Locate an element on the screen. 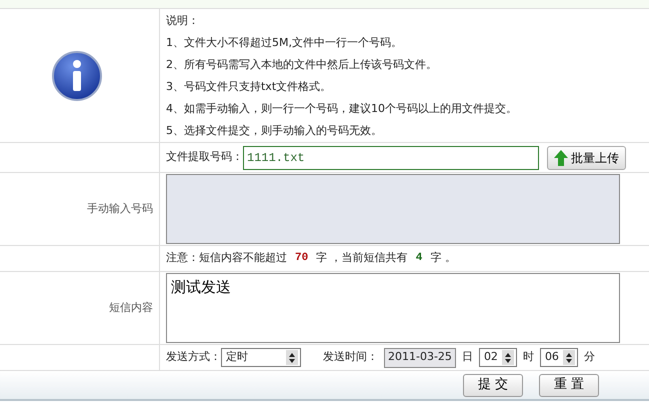 The image size is (649, 413). instruction-text: 2、所有号码需写入本地的文件中然后上传该号码文件。 is located at coordinates (302, 64).